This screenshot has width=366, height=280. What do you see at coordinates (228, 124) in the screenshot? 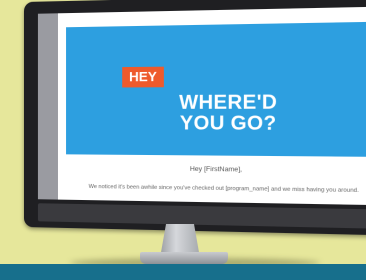
I see `headline-line-2: YOU GO?` at bounding box center [228, 124].